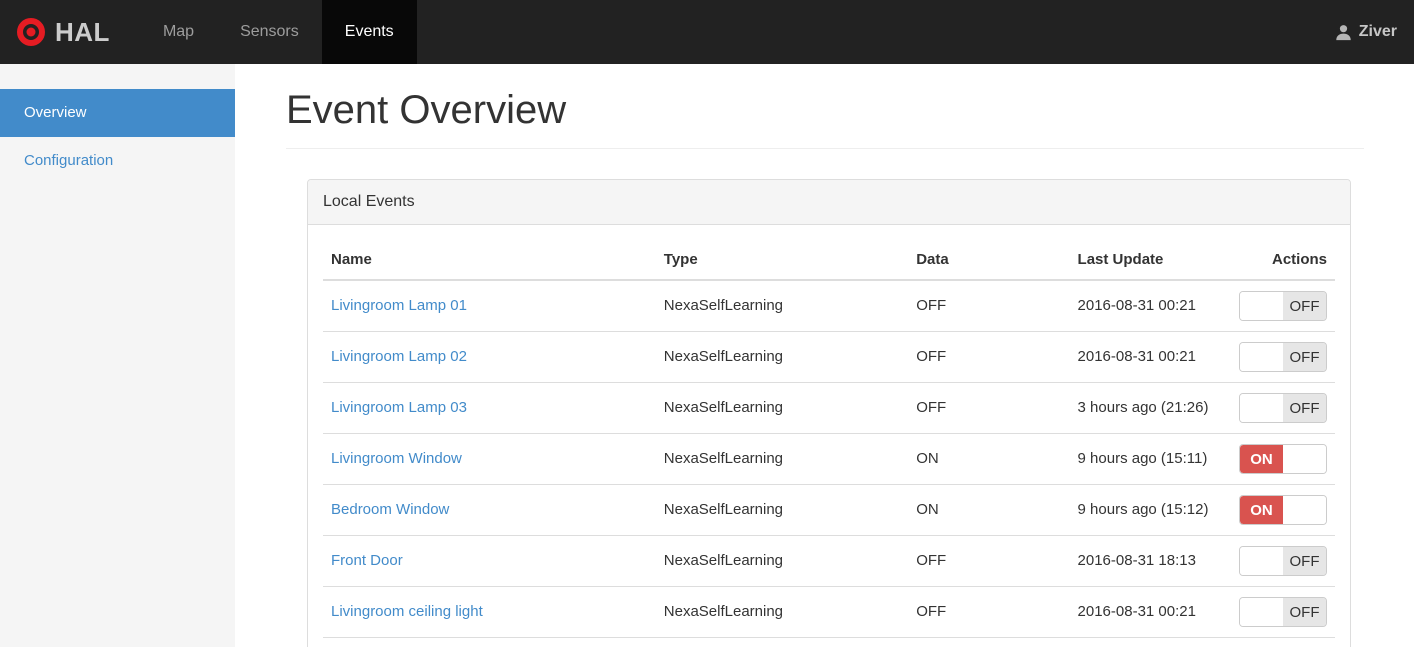  What do you see at coordinates (1150, 459) in the screenshot?
I see `event-last-update: 9 hours ago (15:11)` at bounding box center [1150, 459].